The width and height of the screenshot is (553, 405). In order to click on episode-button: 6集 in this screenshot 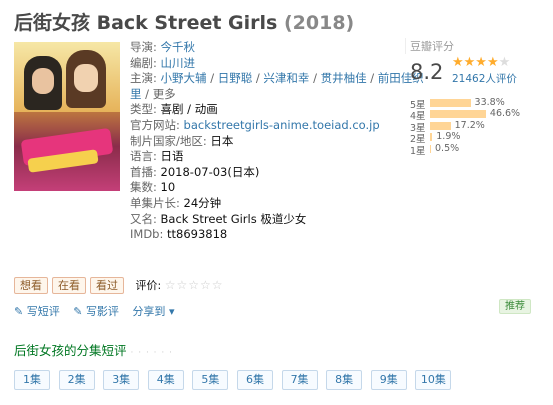, I will do `click(254, 380)`.